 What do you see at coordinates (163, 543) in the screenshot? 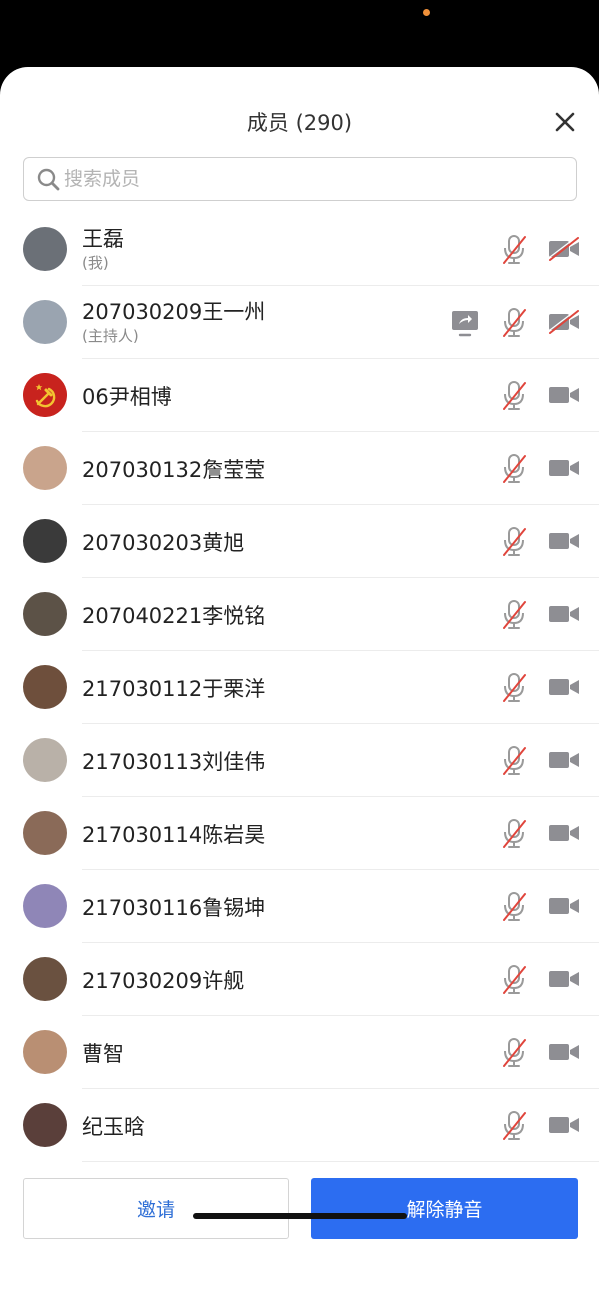
I see `member-name: 207030203黄旭` at bounding box center [163, 543].